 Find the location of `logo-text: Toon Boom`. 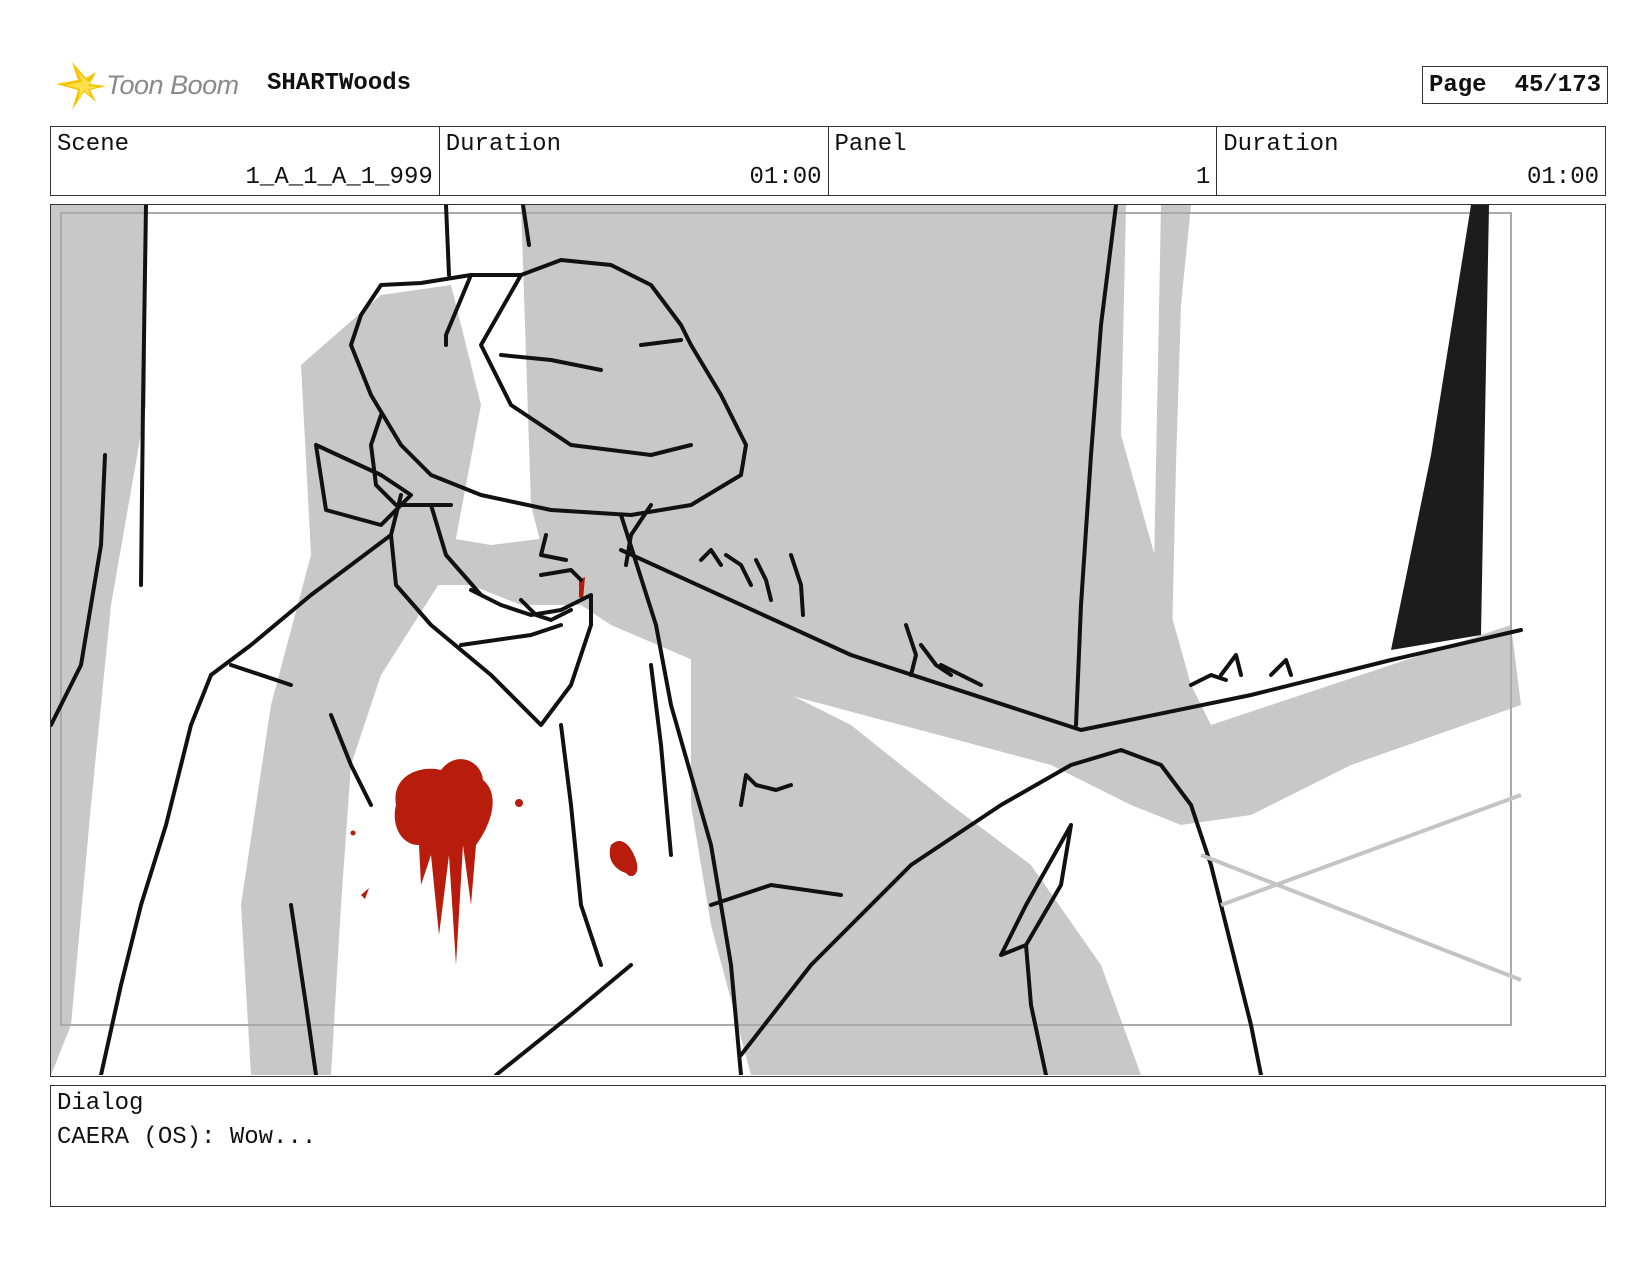

logo-text: Toon Boom is located at coordinates (172, 85).